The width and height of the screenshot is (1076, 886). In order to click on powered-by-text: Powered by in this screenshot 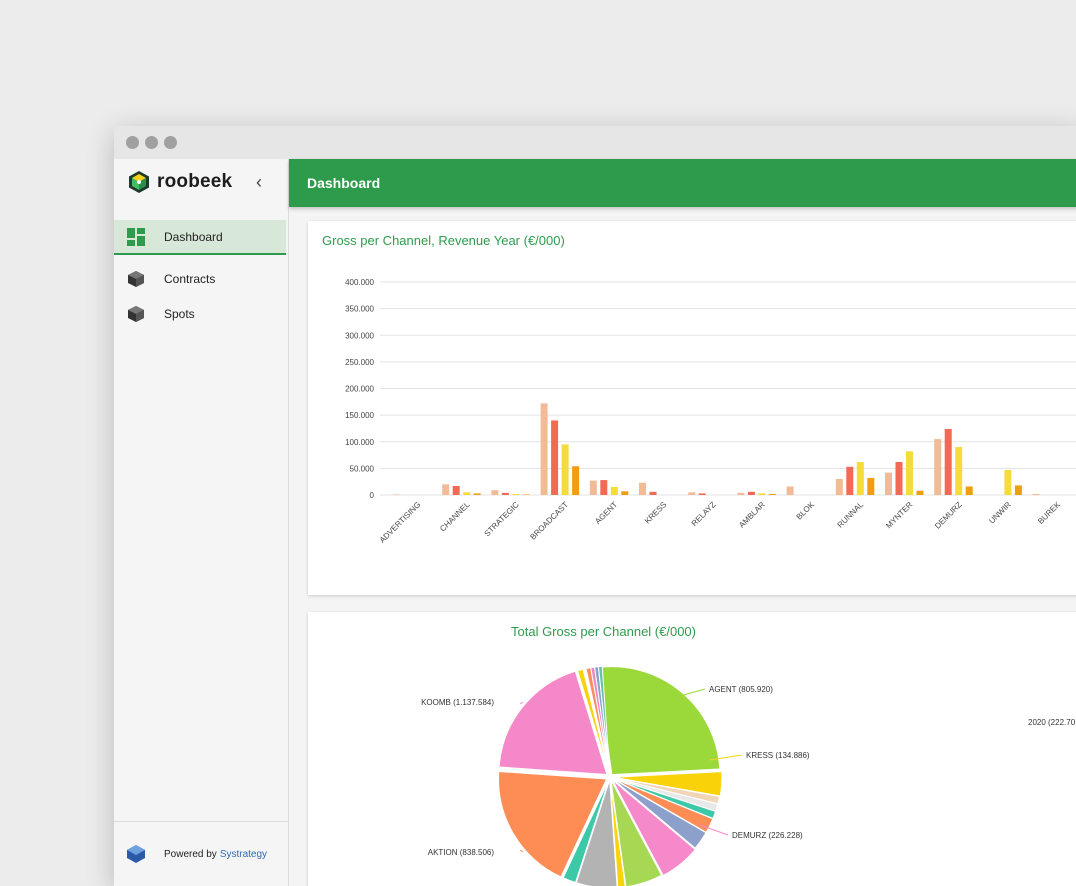, I will do `click(190, 854)`.